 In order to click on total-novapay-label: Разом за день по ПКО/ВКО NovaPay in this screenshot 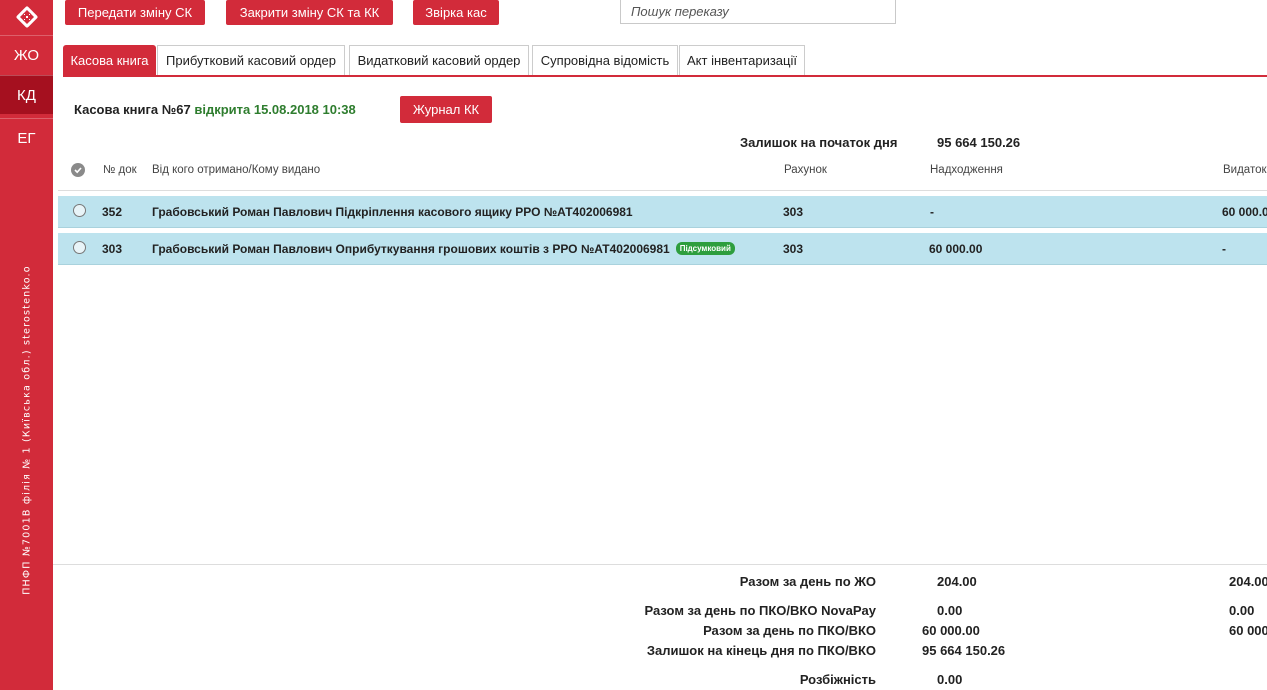, I will do `click(760, 610)`.